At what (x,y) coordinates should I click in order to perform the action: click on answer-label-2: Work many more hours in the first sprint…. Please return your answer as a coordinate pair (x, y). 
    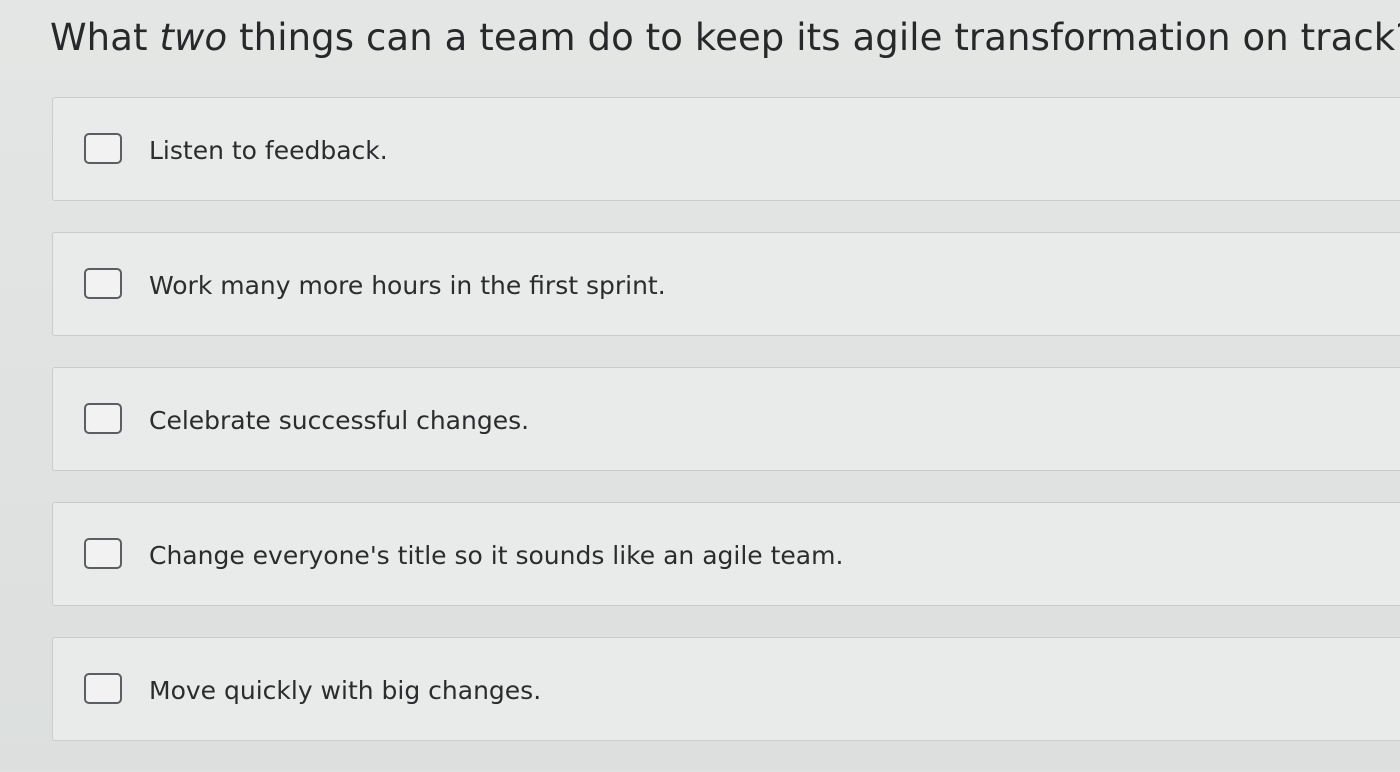
    Looking at the image, I should click on (407, 285).